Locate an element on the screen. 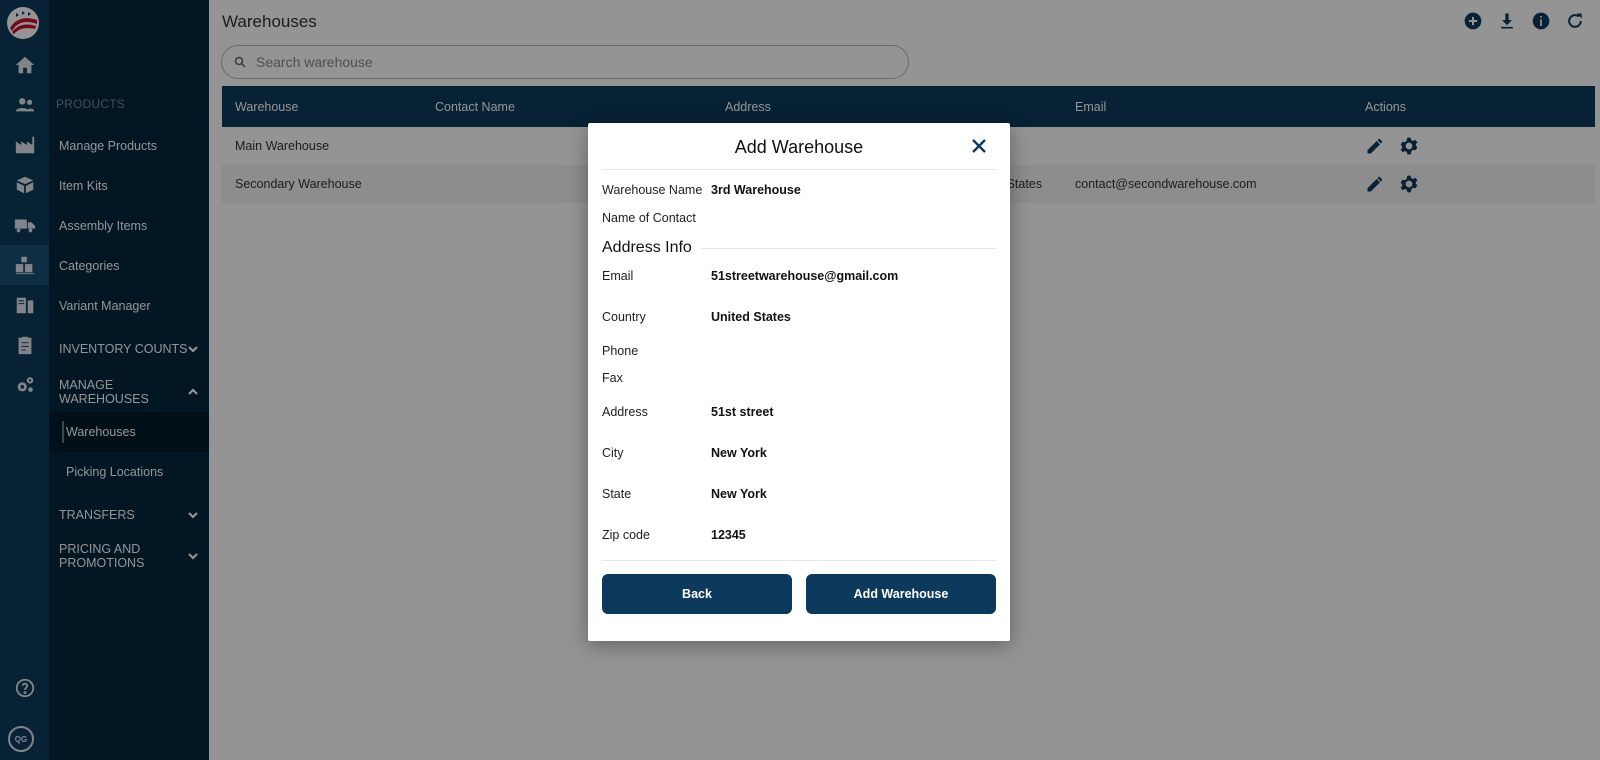 Image resolution: width=1600 pixels, height=760 pixels. field-label: State is located at coordinates (617, 494).